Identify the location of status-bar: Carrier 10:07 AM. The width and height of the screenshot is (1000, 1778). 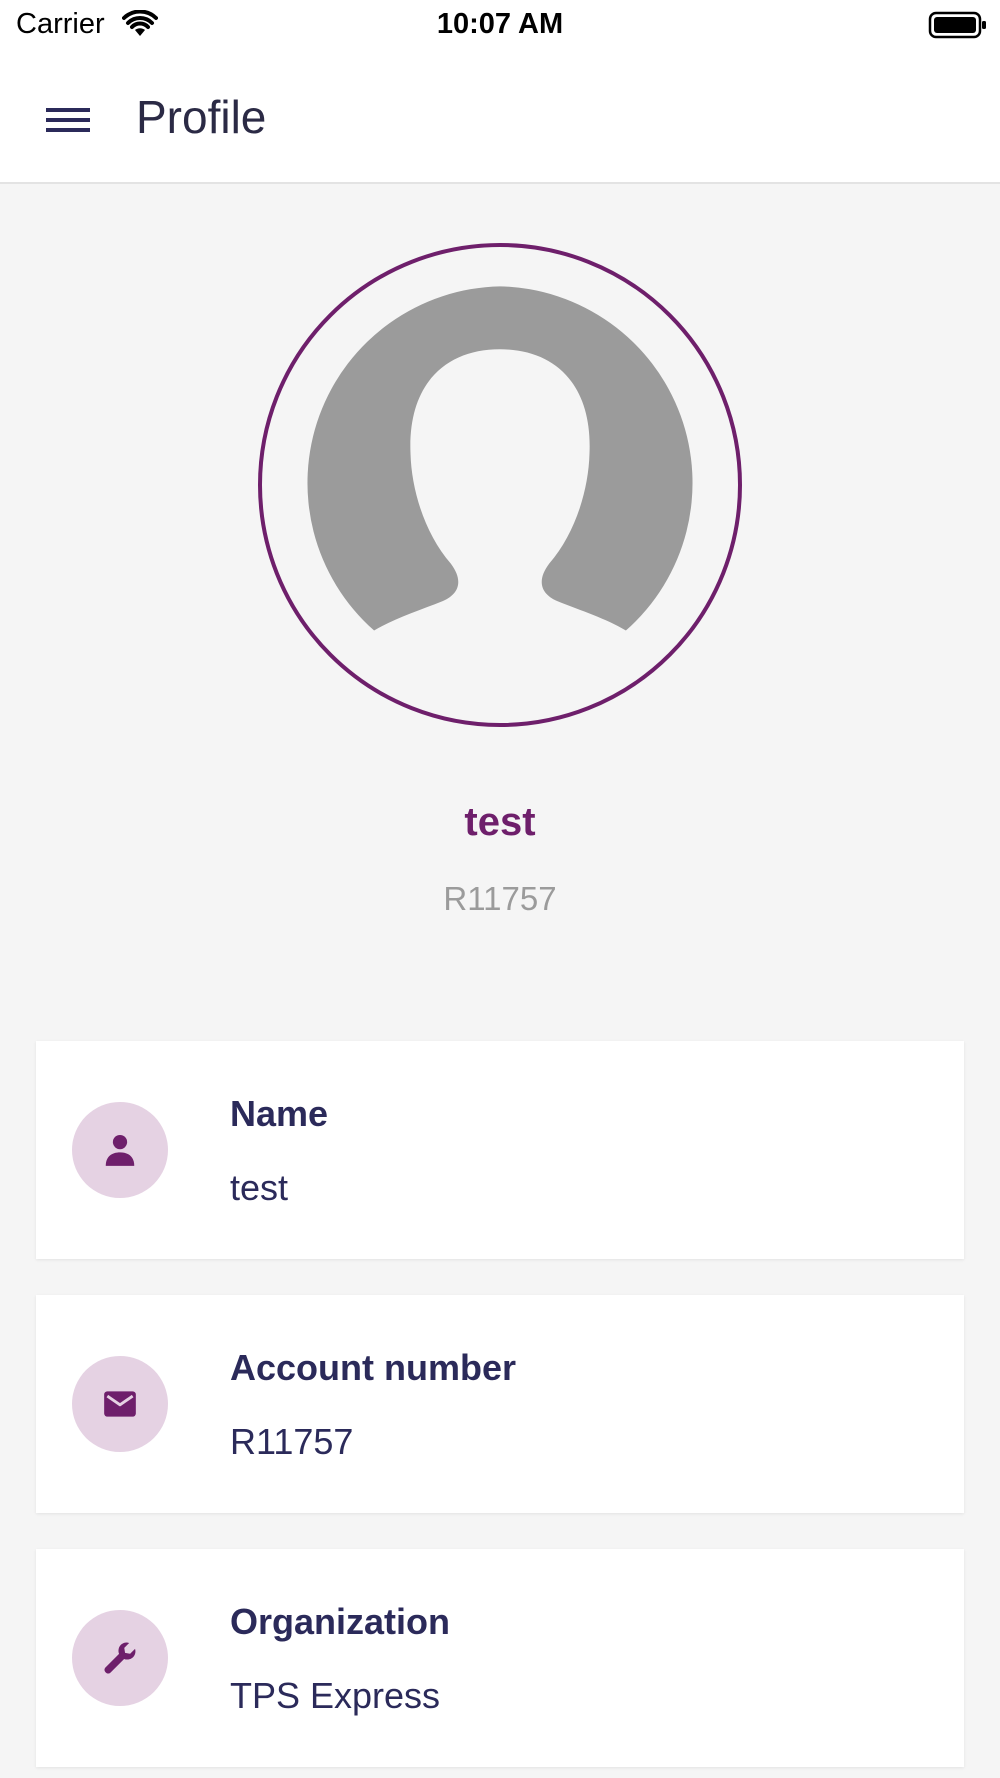
(500, 26).